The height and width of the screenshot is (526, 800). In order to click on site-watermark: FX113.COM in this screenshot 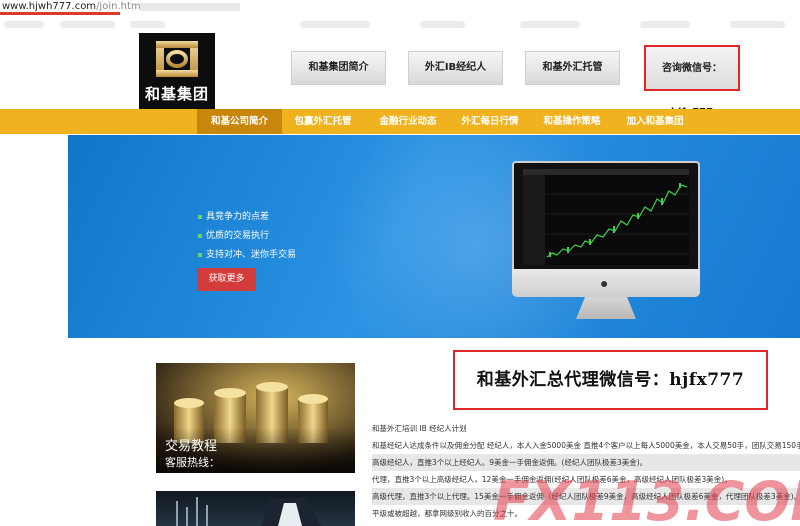, I will do `click(626, 497)`.